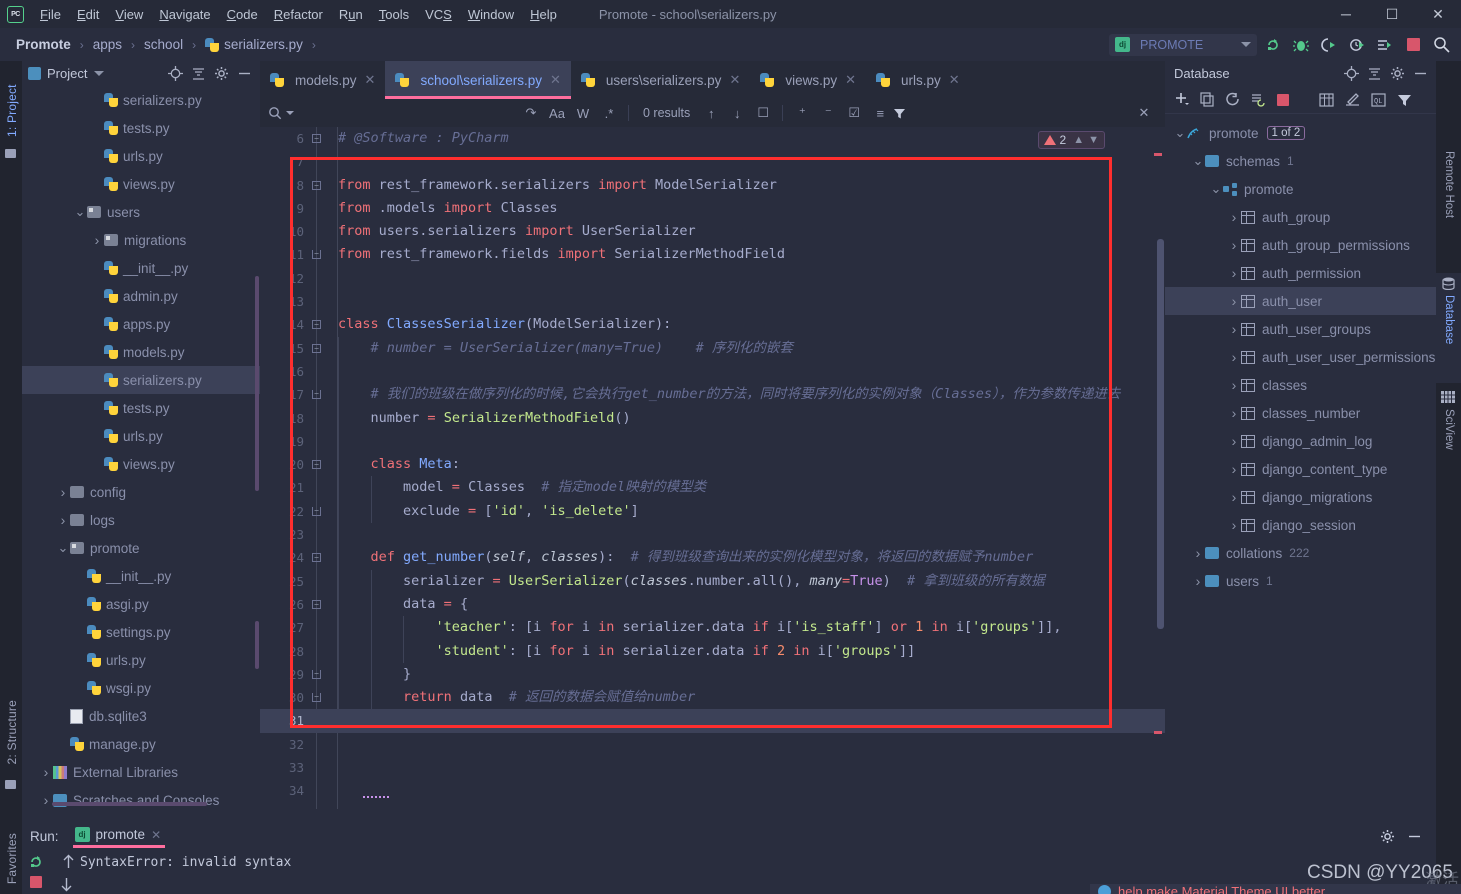 The width and height of the screenshot is (1461, 894). Describe the element at coordinates (129, 14) in the screenshot. I see `menu-item-view: View` at that location.